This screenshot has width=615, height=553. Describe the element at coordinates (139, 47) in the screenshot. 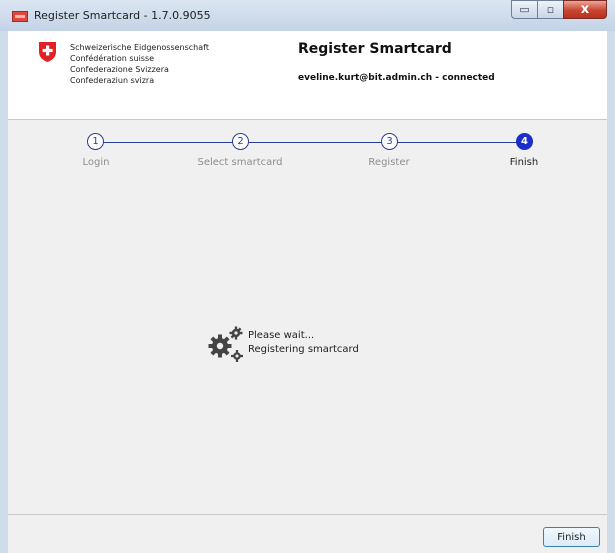

I see `confederation-line-de: Schweizerische Eidgenossenschaft` at that location.